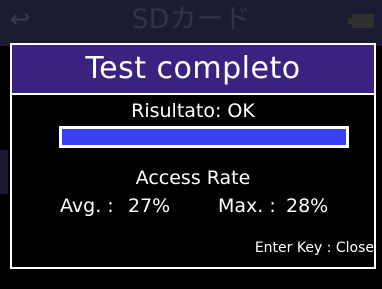  What do you see at coordinates (307, 206) in the screenshot?
I see `max-value: 28%` at bounding box center [307, 206].